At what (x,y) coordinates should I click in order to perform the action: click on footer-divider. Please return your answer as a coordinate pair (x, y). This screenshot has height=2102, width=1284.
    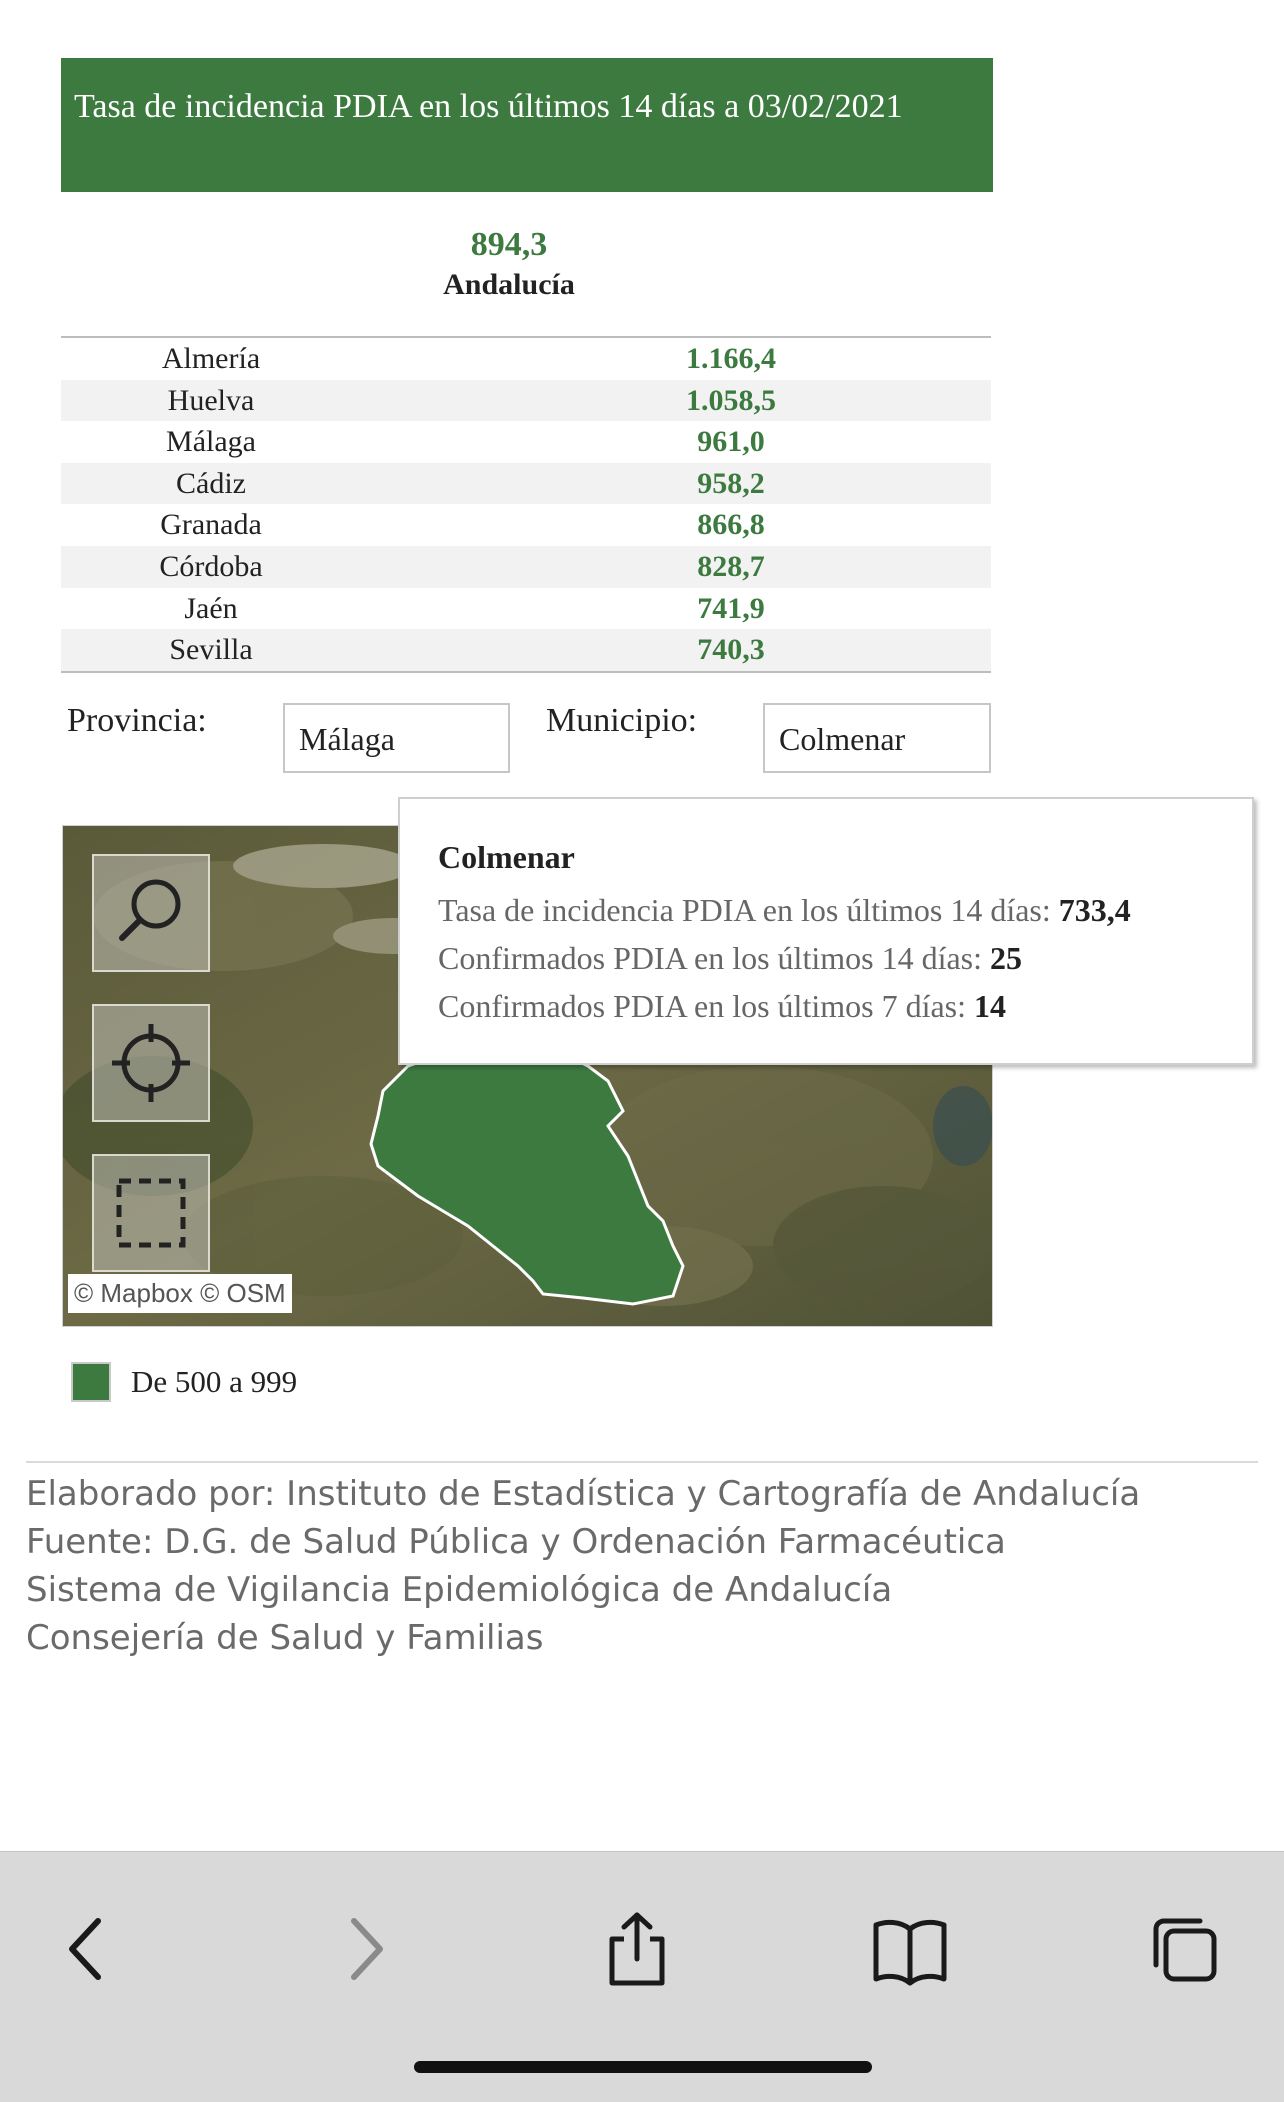
    Looking at the image, I should click on (642, 1462).